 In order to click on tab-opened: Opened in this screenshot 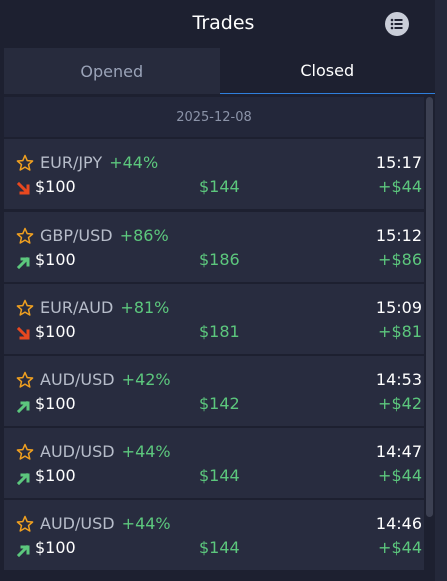, I will do `click(112, 71)`.